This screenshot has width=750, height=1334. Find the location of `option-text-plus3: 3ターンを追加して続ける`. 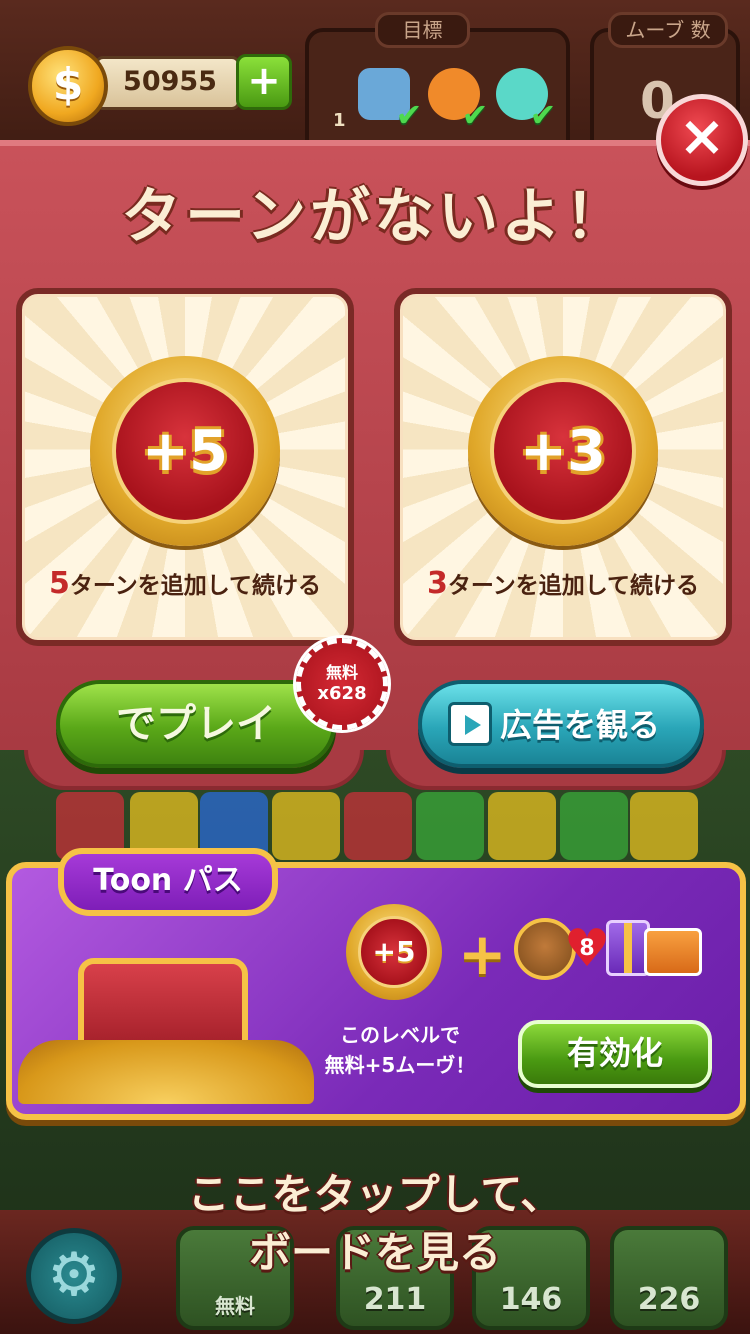

option-text-plus3: 3ターンを追加して続ける is located at coordinates (563, 583).